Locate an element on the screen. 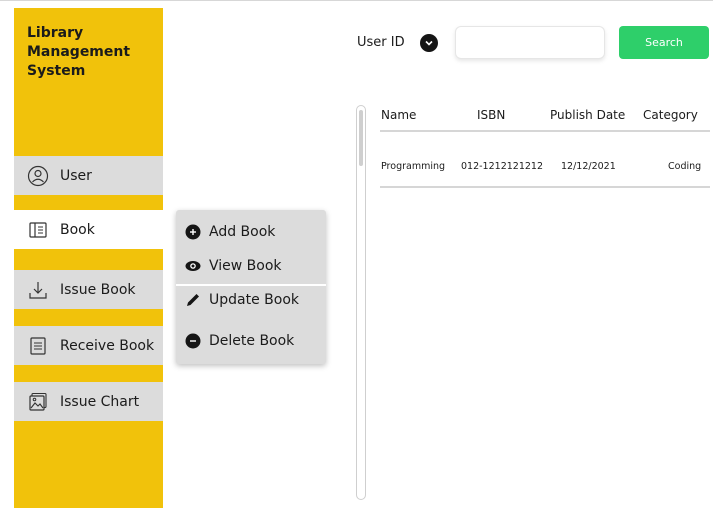 The width and height of the screenshot is (713, 508). column-header-category: Category is located at coordinates (670, 115).